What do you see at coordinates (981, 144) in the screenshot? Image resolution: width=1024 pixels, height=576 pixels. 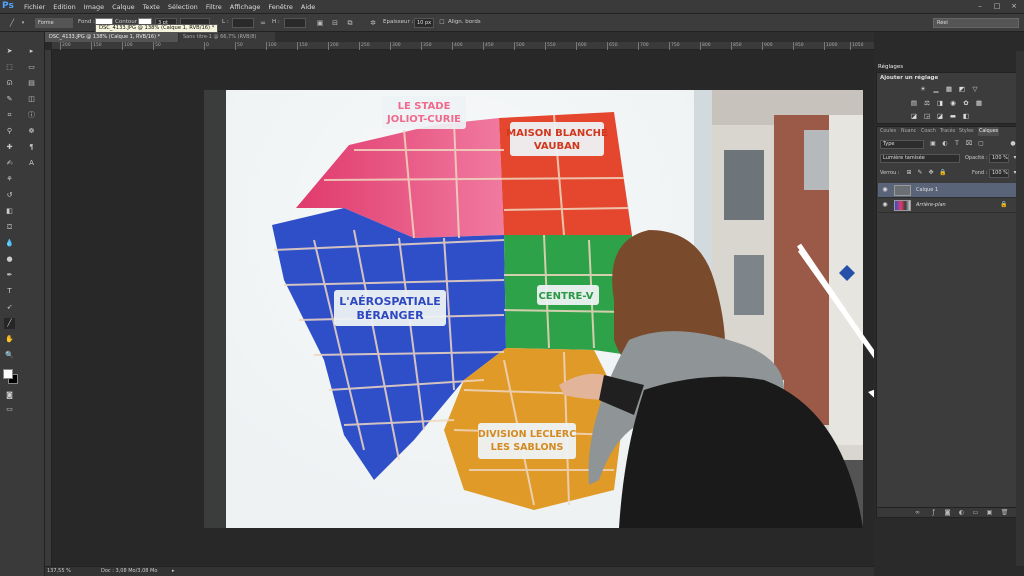 I see `filter-smart-icon: ▢` at bounding box center [981, 144].